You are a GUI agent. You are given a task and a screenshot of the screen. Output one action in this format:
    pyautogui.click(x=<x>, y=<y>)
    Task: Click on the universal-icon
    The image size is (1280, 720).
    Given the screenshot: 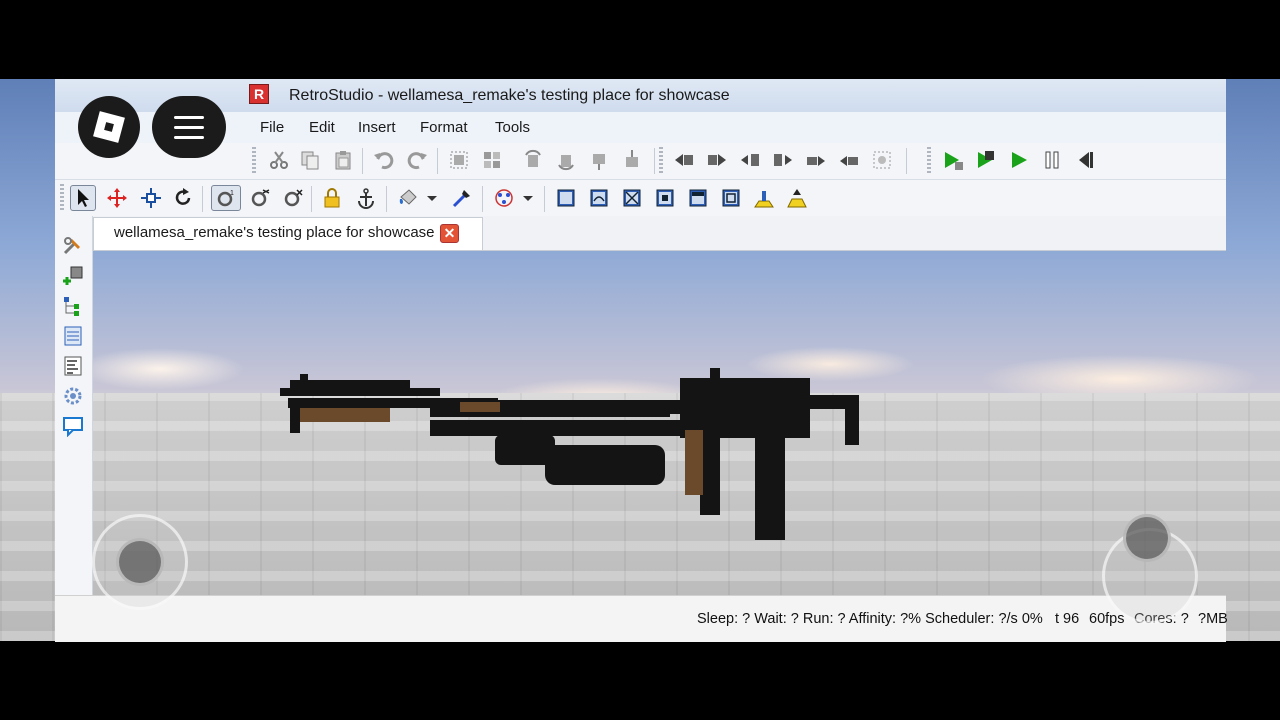 What is the action you would take?
    pyautogui.click(x=764, y=198)
    